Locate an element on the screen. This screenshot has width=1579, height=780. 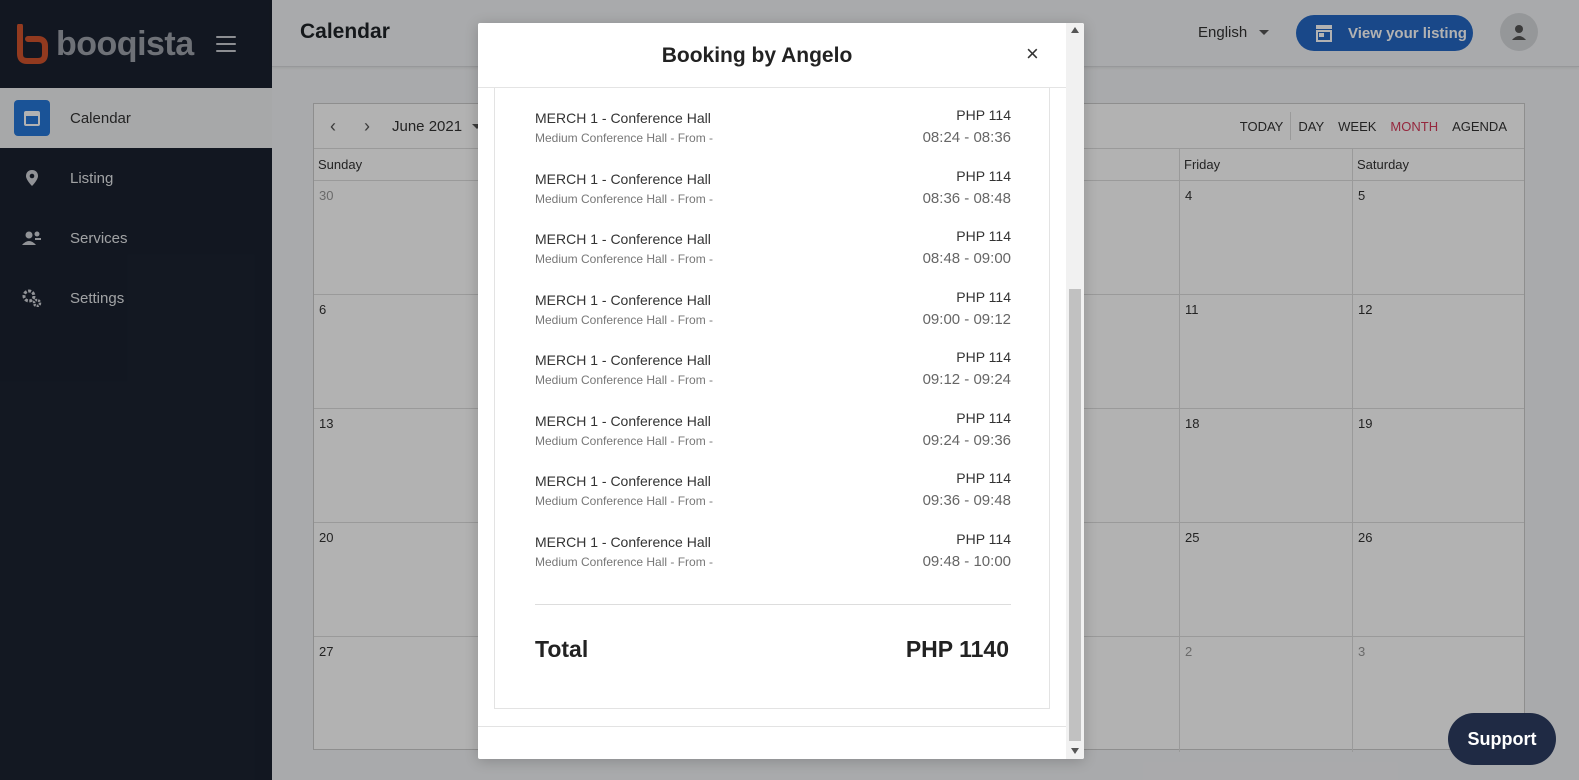
item-time: 09:00 - 09:12 is located at coordinates (966, 319).